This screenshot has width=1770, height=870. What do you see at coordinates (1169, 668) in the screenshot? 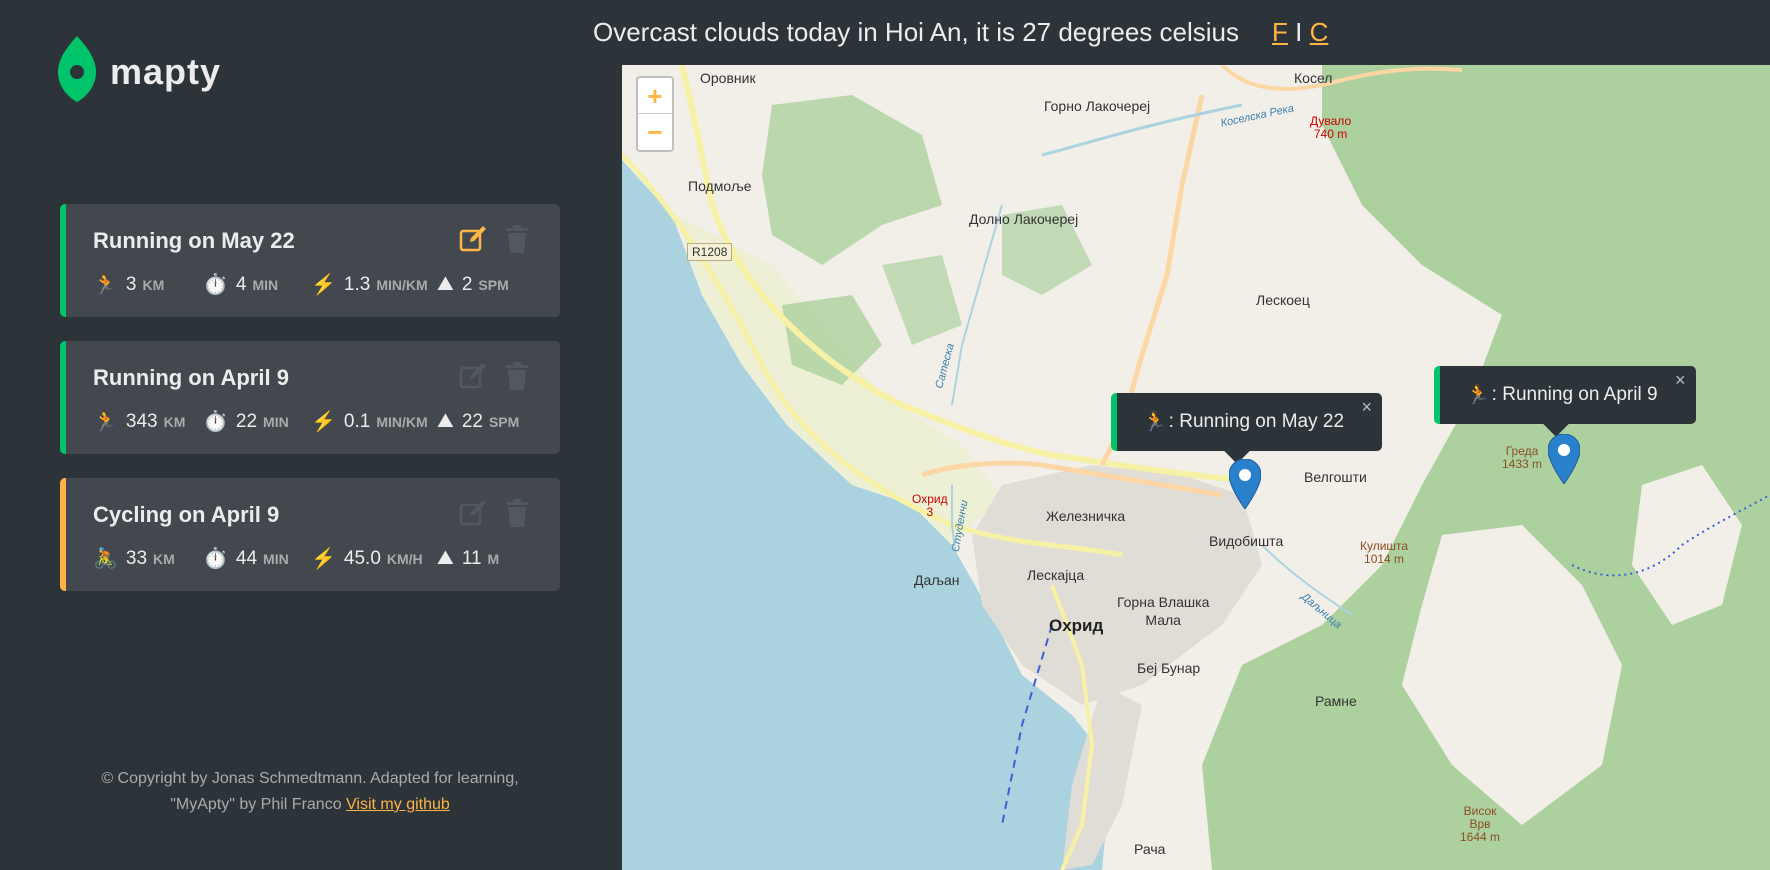
I see `map-label: Беј Бунар` at bounding box center [1169, 668].